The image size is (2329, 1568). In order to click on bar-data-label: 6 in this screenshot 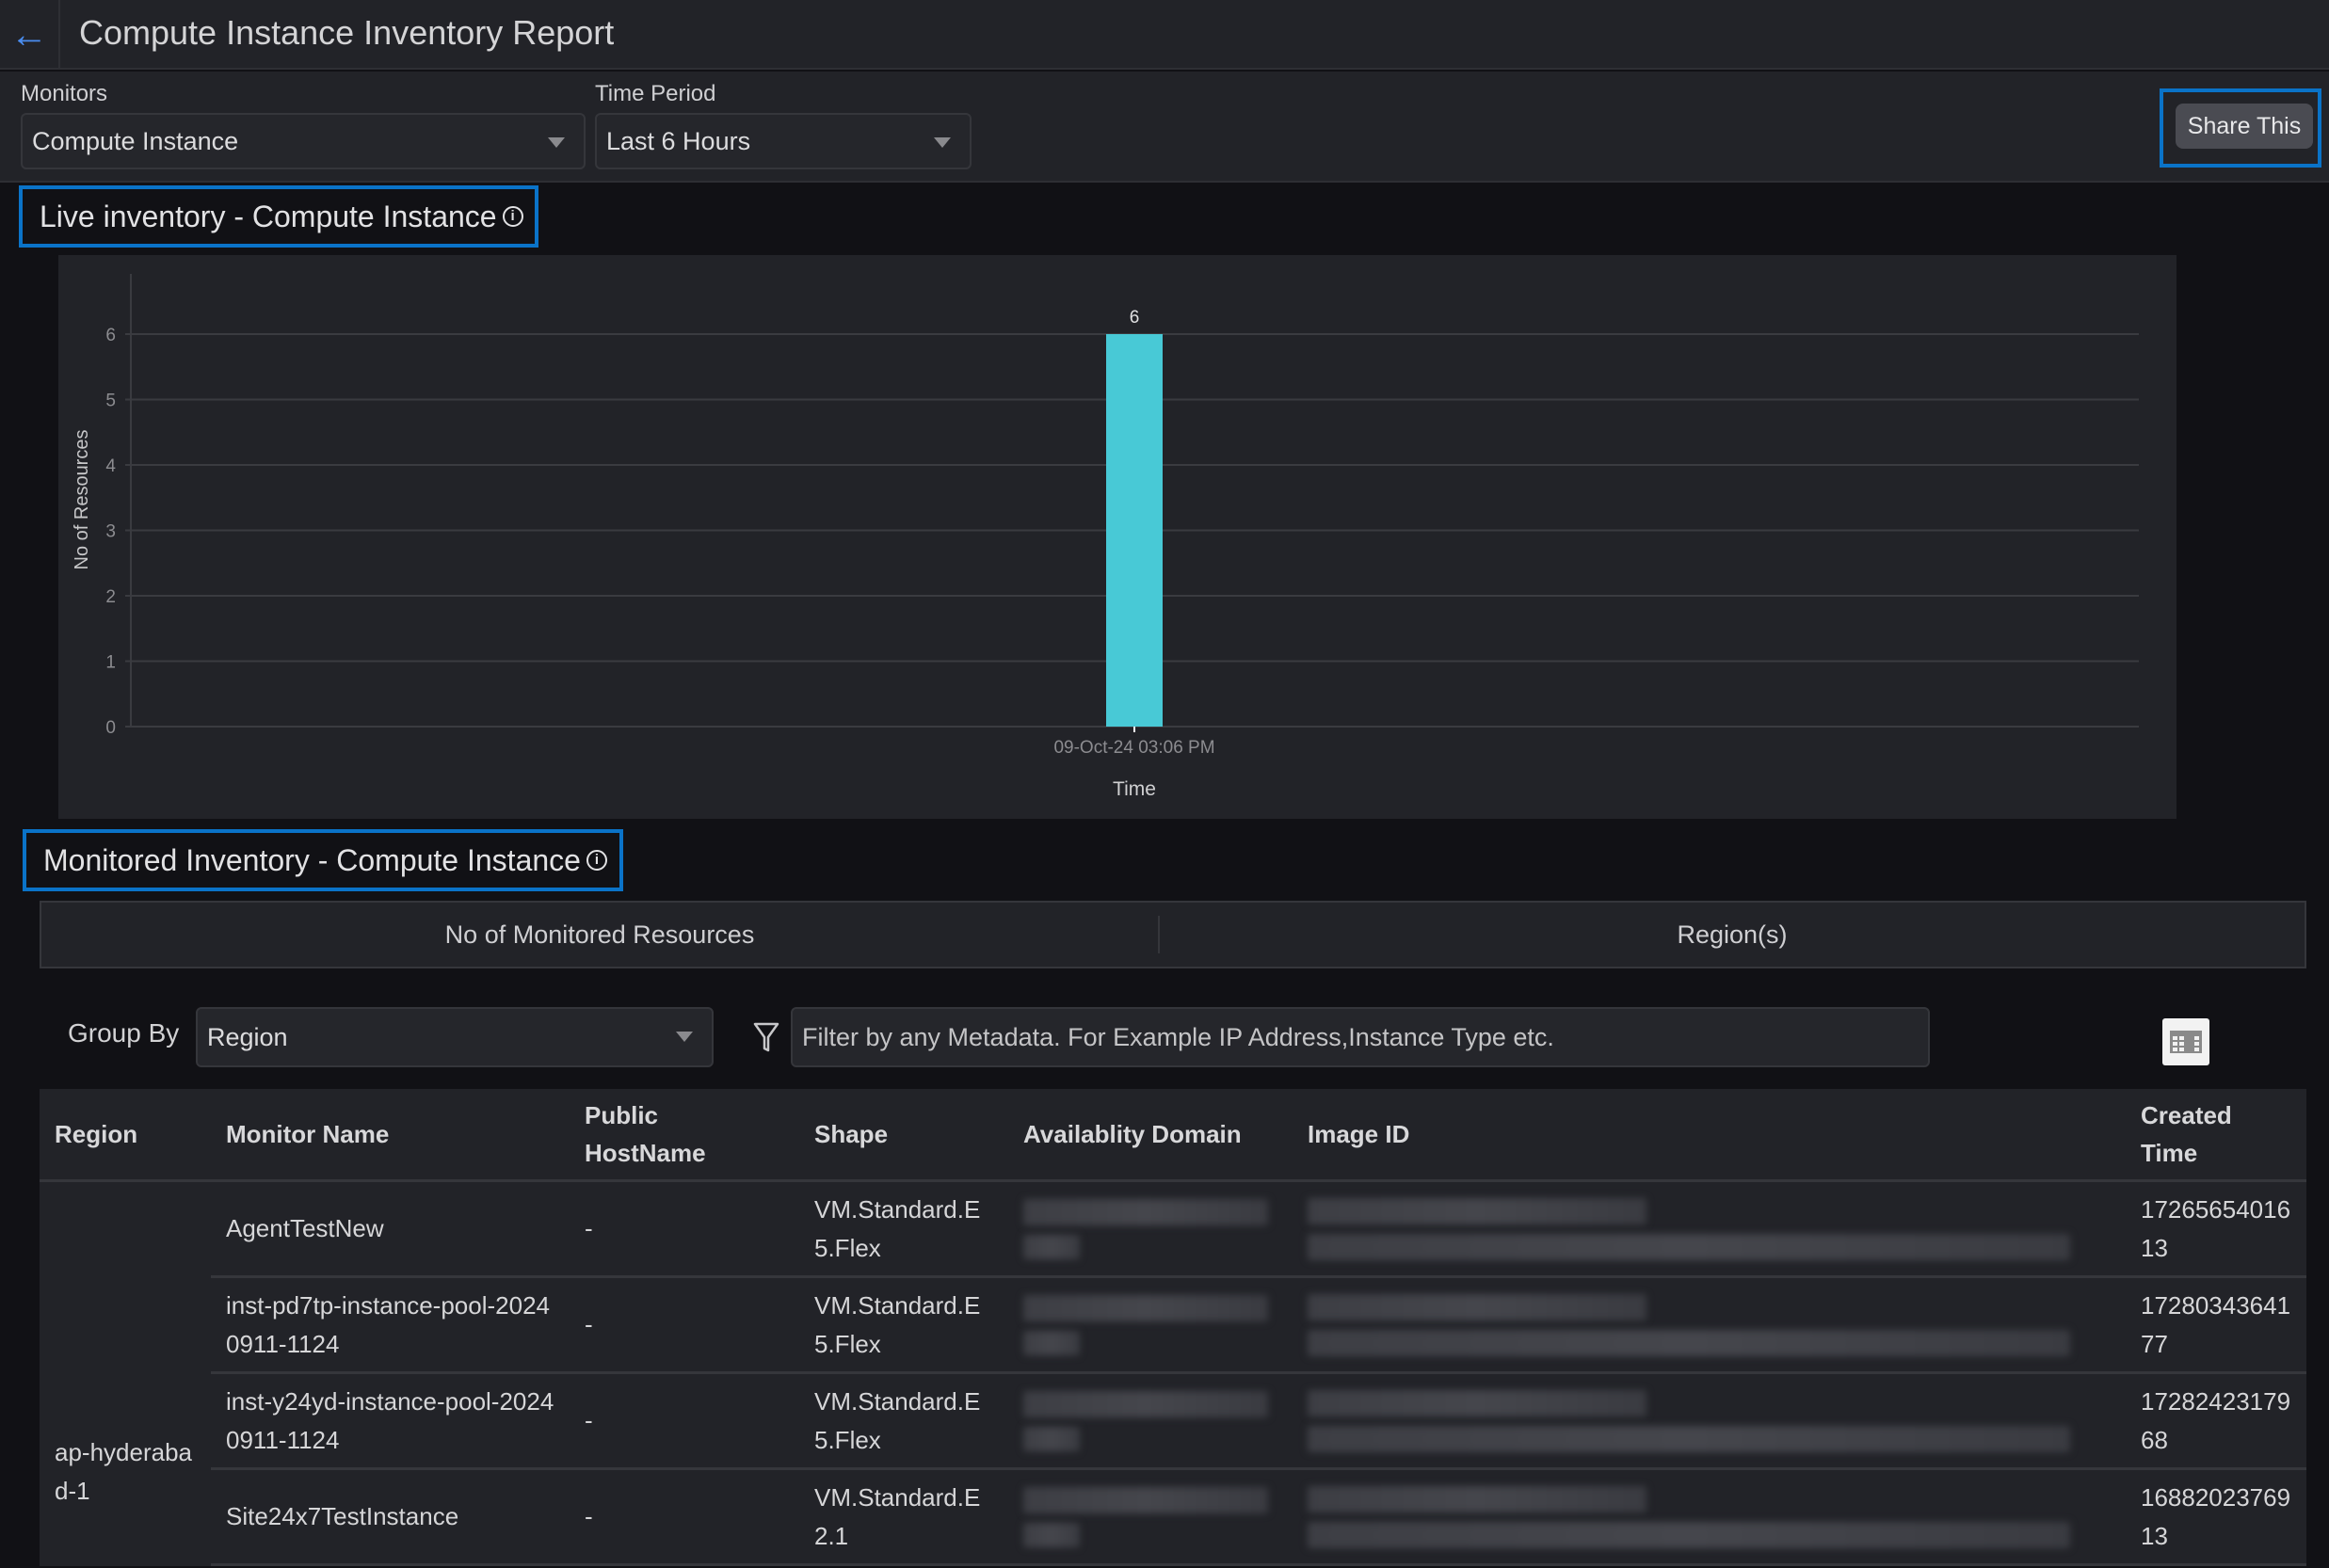, I will do `click(1135, 318)`.